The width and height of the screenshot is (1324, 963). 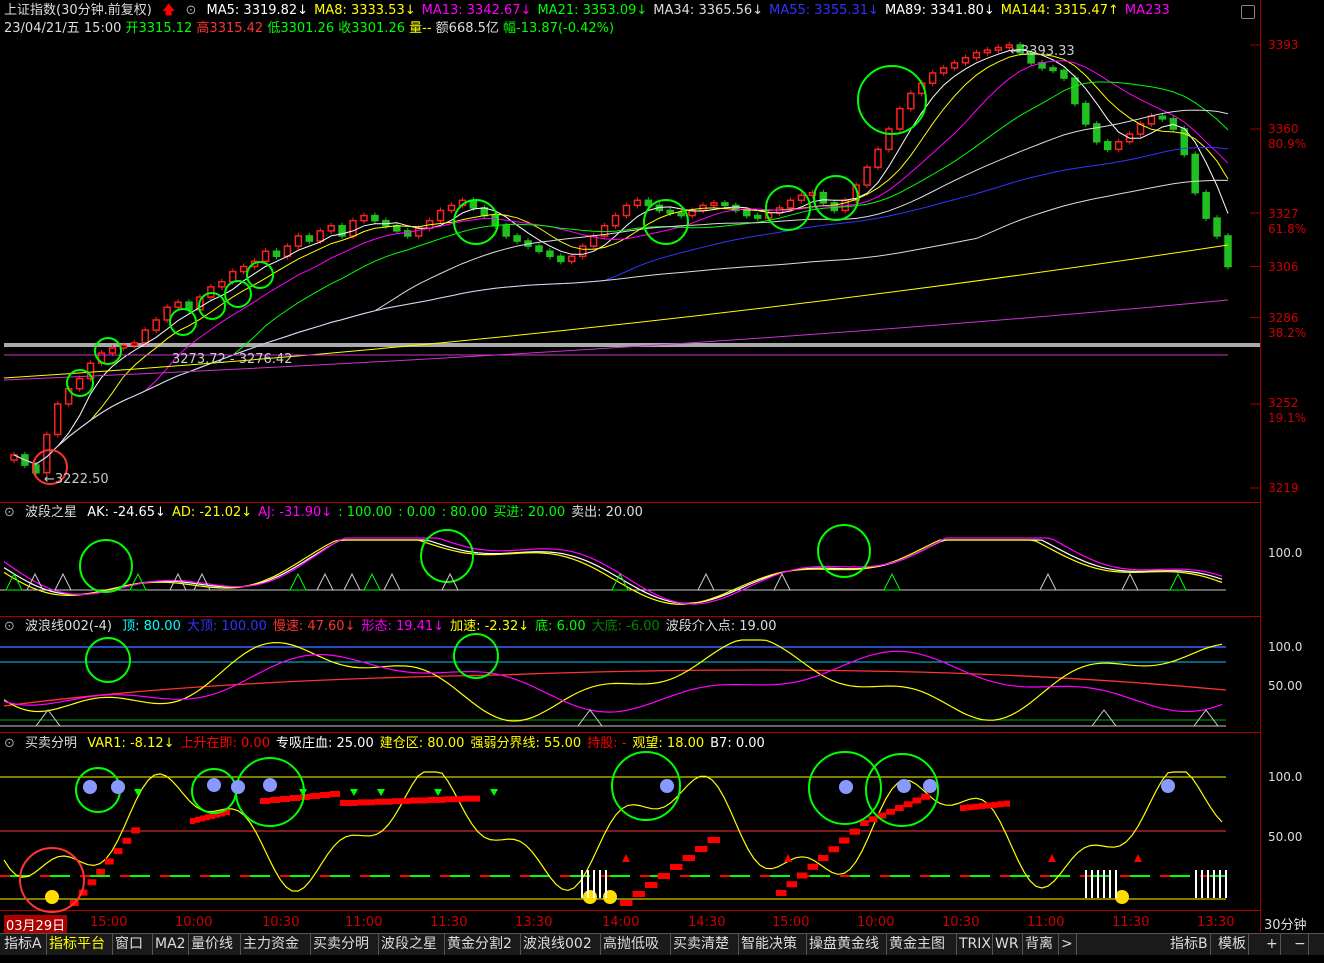 What do you see at coordinates (791, 922) in the screenshot?
I see `time-tick-label: 15:00` at bounding box center [791, 922].